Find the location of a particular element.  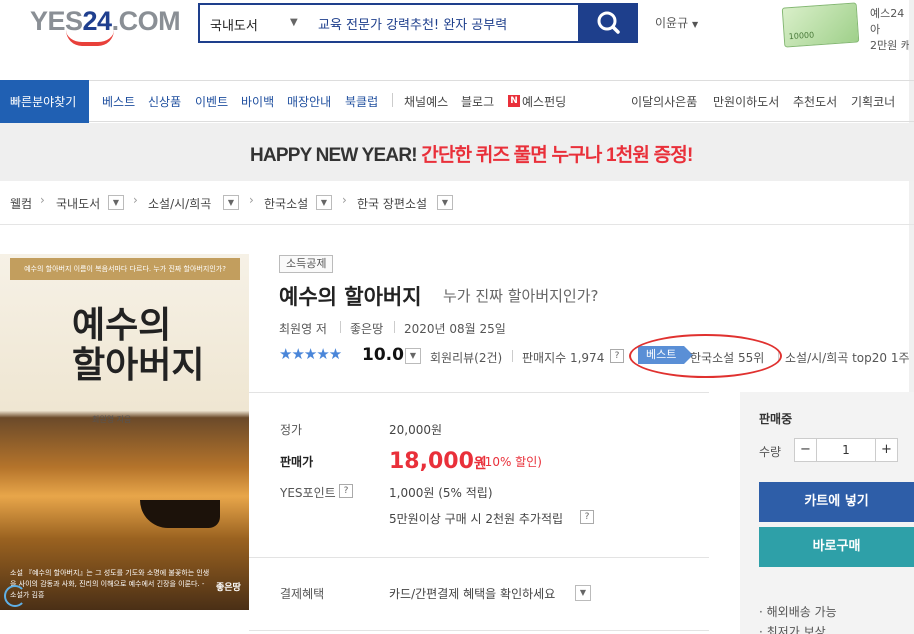

sale-price: 18,000원 is located at coordinates (438, 461).